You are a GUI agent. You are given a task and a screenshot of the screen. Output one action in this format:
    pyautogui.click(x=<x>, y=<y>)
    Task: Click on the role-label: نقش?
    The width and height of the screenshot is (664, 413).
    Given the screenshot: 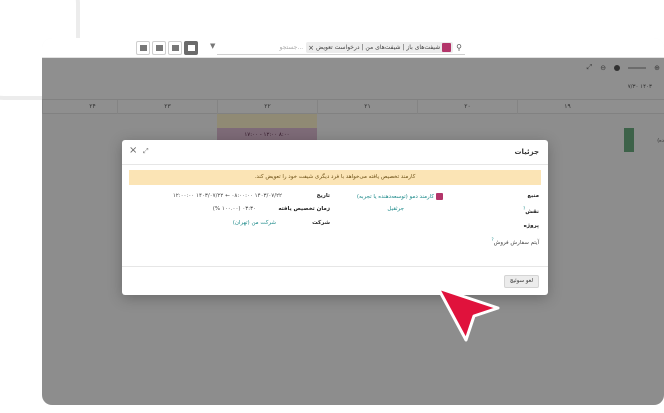 What is the action you would take?
    pyautogui.click(x=531, y=210)
    